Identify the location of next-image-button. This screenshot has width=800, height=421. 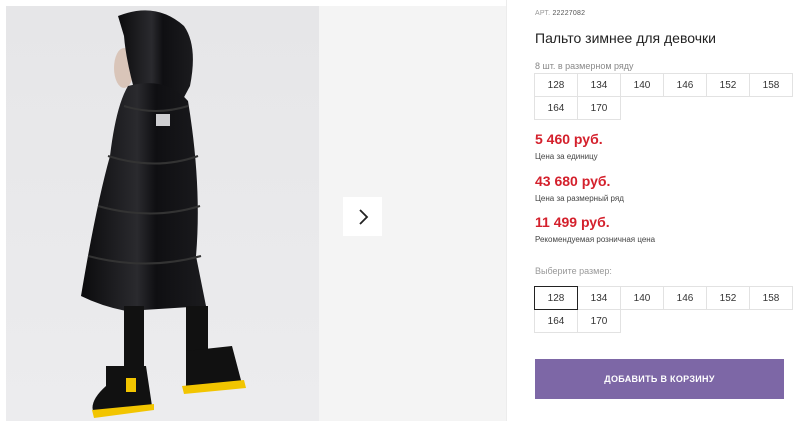
(362, 216).